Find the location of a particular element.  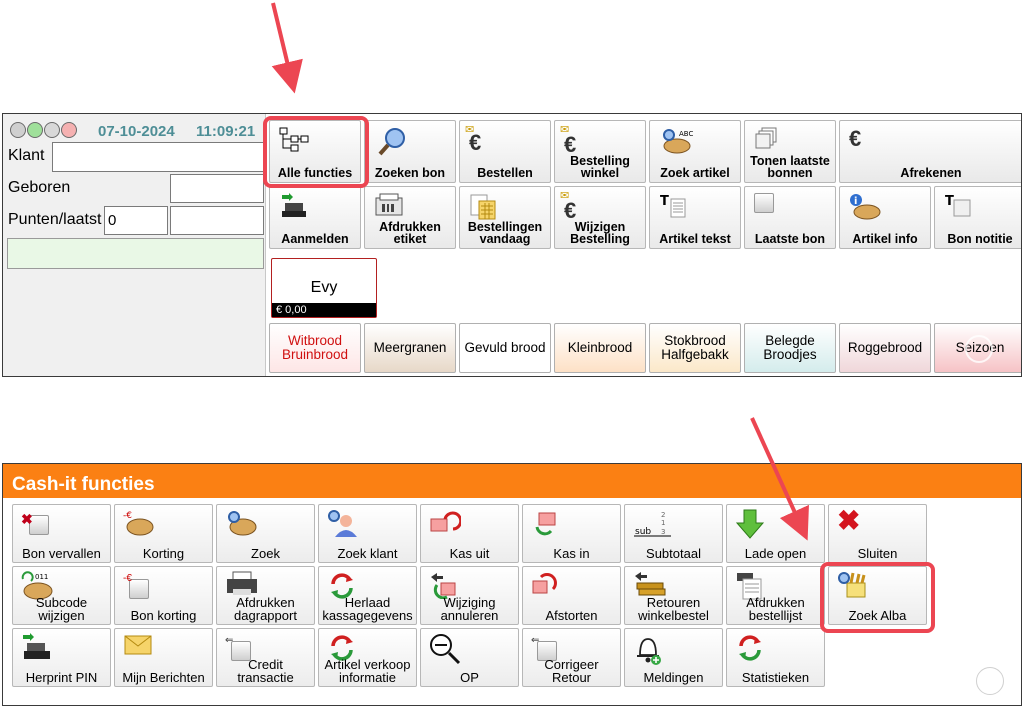

arrow-to-all-functions is located at coordinates (287, 48).